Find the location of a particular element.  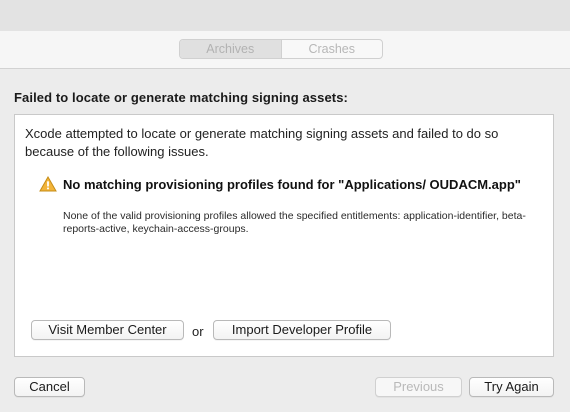

previous-button: Previous is located at coordinates (418, 387).